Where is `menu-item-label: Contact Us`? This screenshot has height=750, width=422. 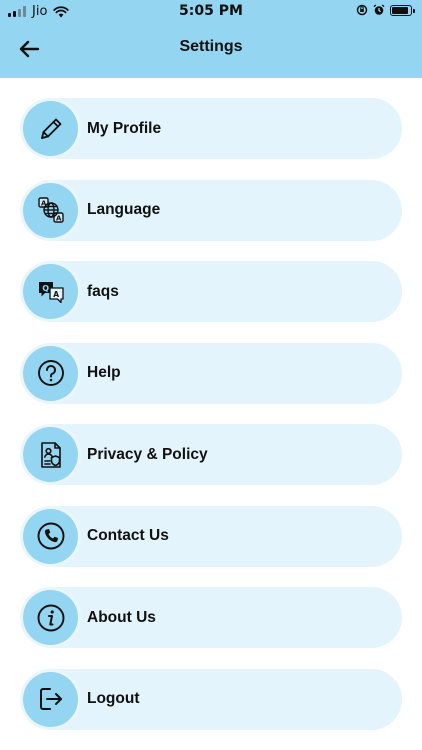 menu-item-label: Contact Us is located at coordinates (128, 535).